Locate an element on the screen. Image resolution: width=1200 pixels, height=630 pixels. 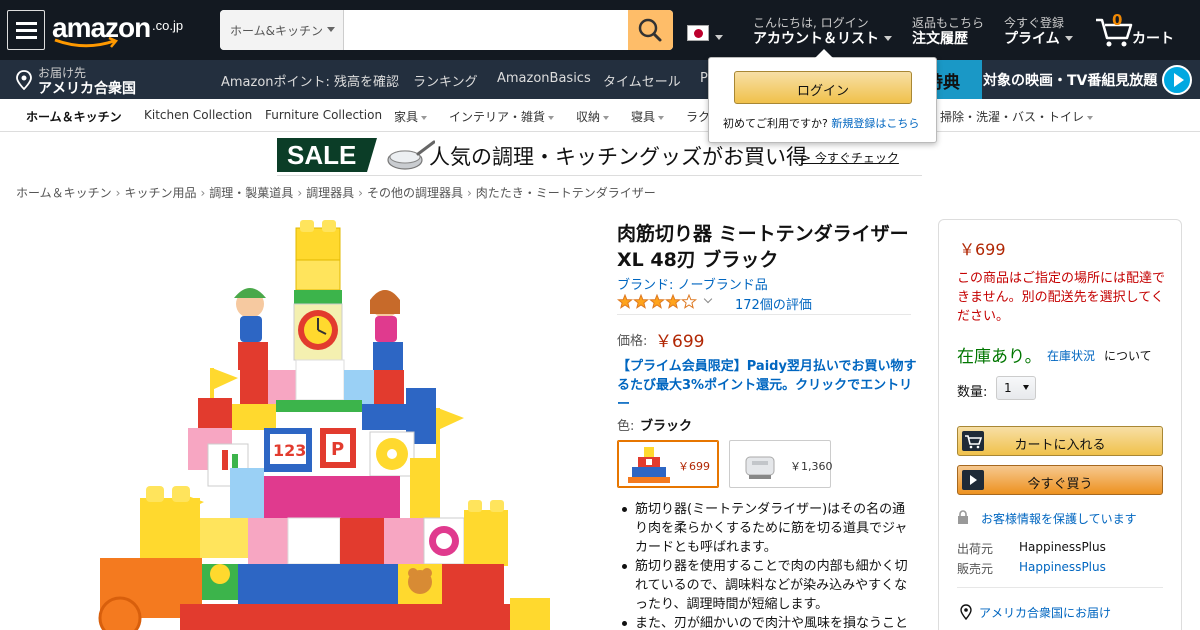
menu-icon is located at coordinates (26, 30).